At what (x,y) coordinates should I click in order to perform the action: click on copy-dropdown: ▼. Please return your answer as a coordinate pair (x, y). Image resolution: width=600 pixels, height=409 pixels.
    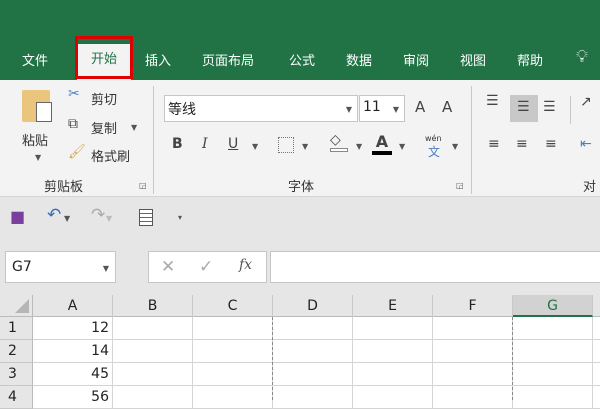
    Looking at the image, I should click on (134, 127).